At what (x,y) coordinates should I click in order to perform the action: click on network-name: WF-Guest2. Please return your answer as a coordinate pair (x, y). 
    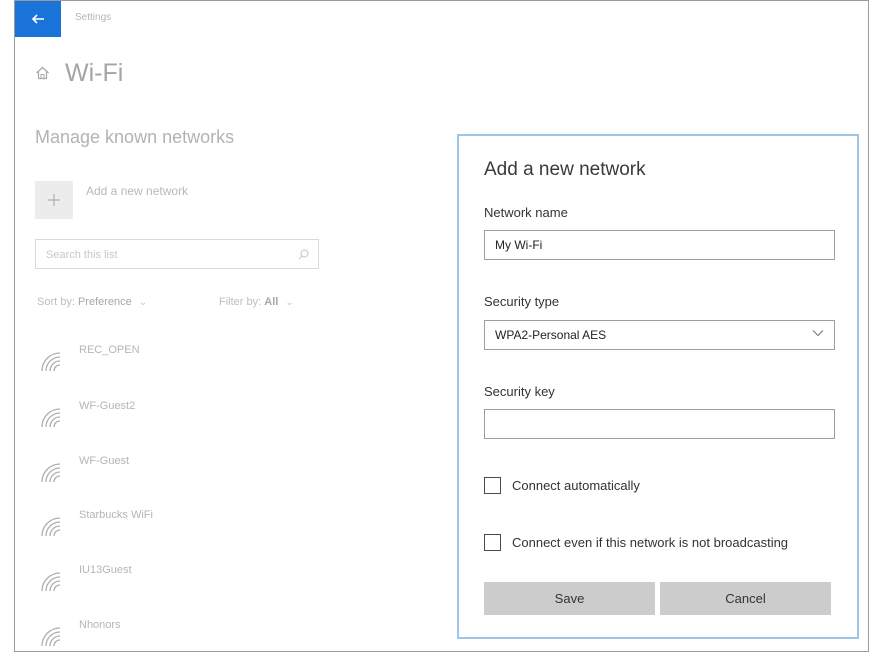
    Looking at the image, I should click on (107, 406).